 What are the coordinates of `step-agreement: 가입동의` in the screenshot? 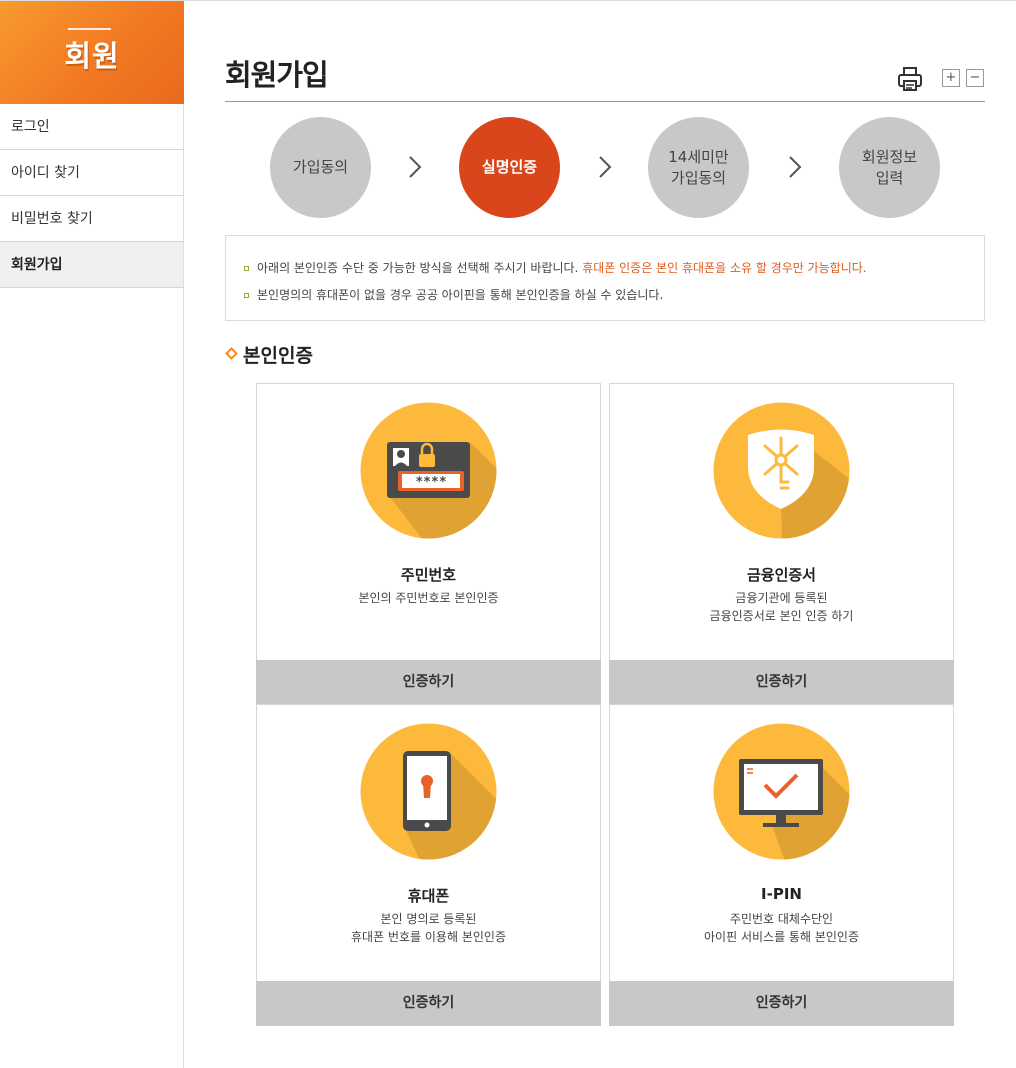 It's located at (320, 167).